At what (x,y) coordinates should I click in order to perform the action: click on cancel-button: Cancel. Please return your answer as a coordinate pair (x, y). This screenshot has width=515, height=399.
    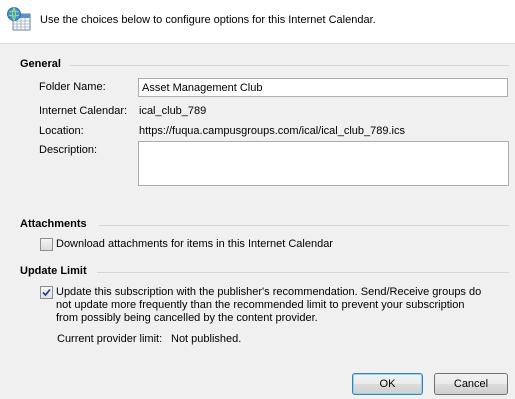
    Looking at the image, I should click on (471, 384).